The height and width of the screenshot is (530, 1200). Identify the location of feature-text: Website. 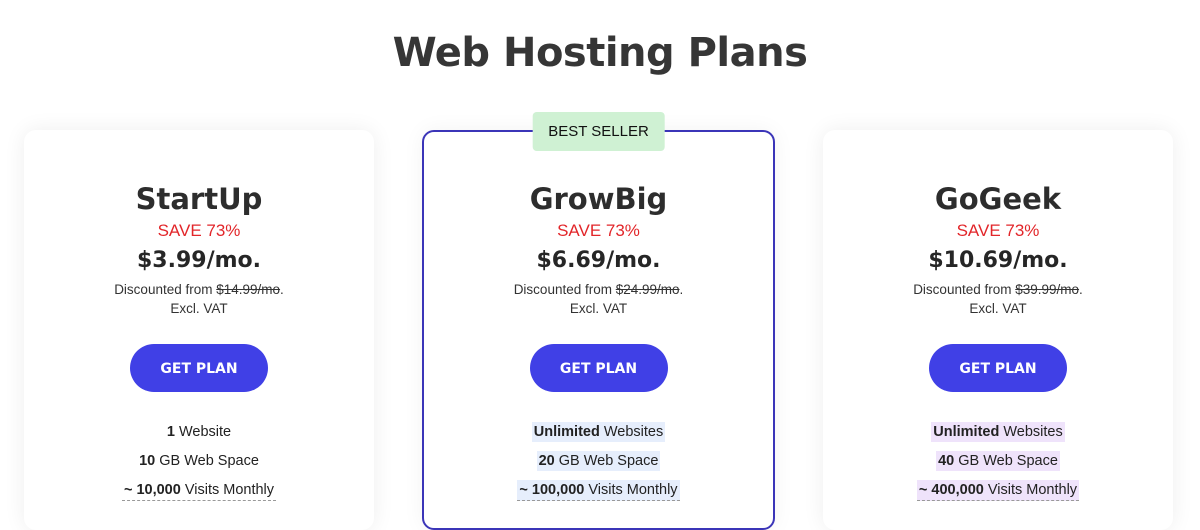
(203, 432).